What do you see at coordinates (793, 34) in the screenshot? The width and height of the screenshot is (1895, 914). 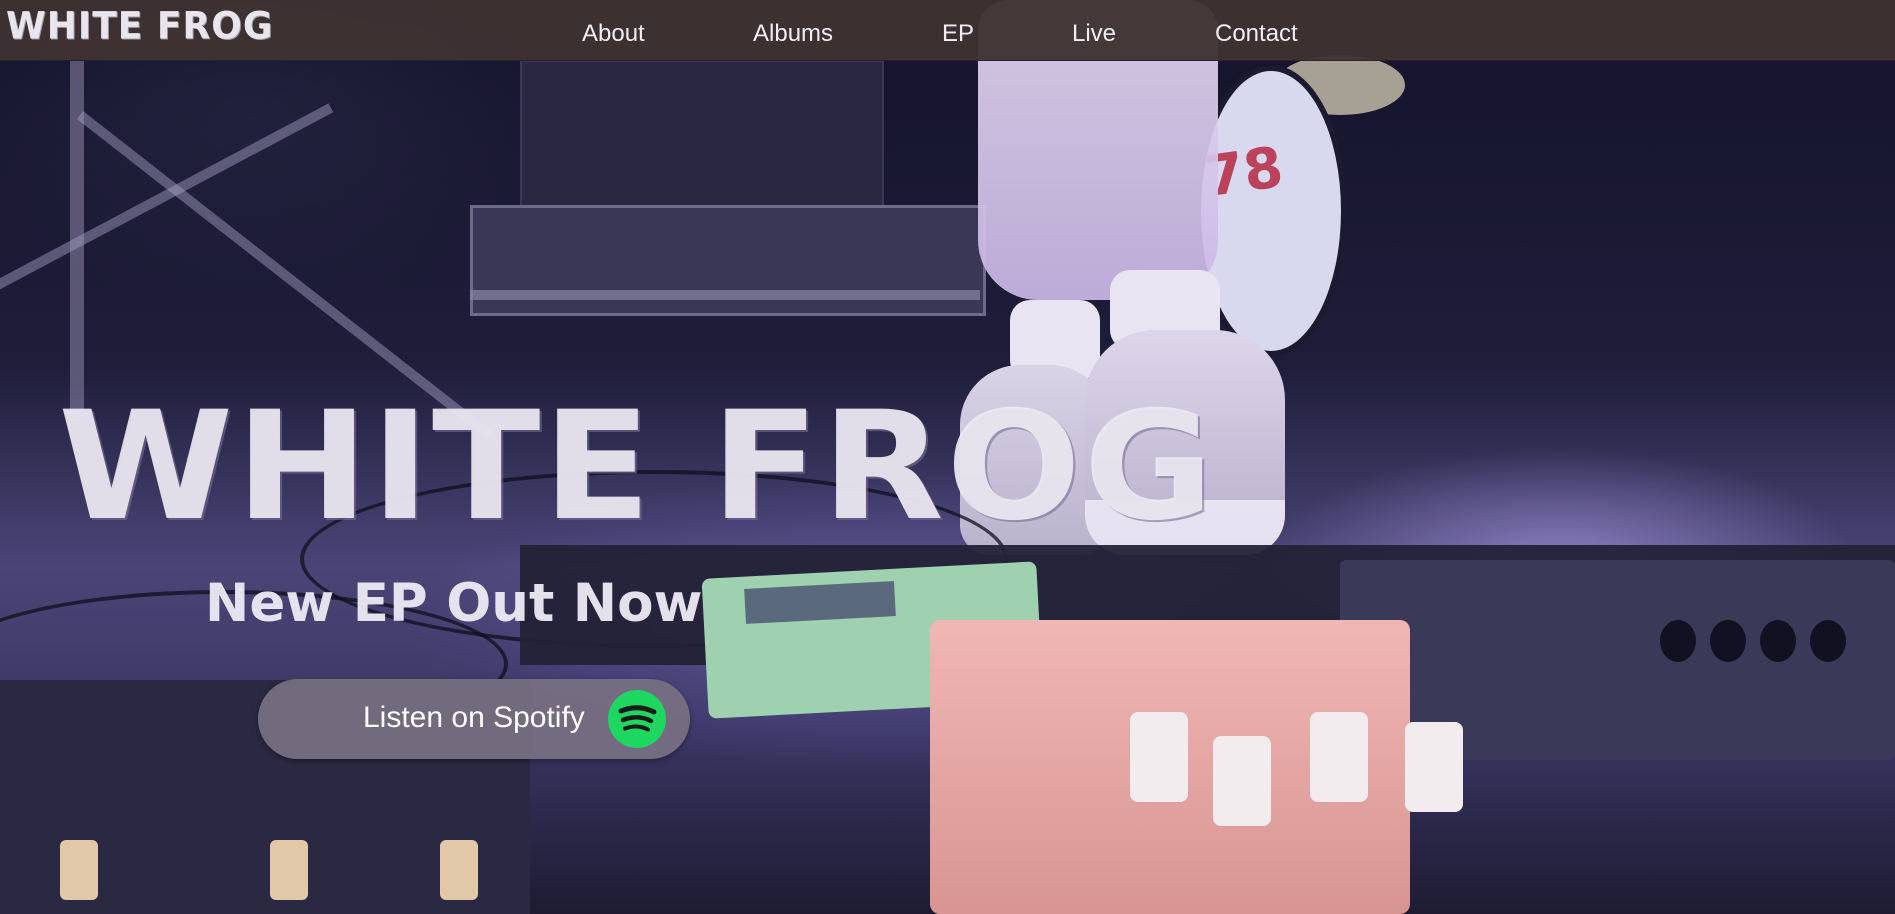 I see `nav-link-albums: Albums` at bounding box center [793, 34].